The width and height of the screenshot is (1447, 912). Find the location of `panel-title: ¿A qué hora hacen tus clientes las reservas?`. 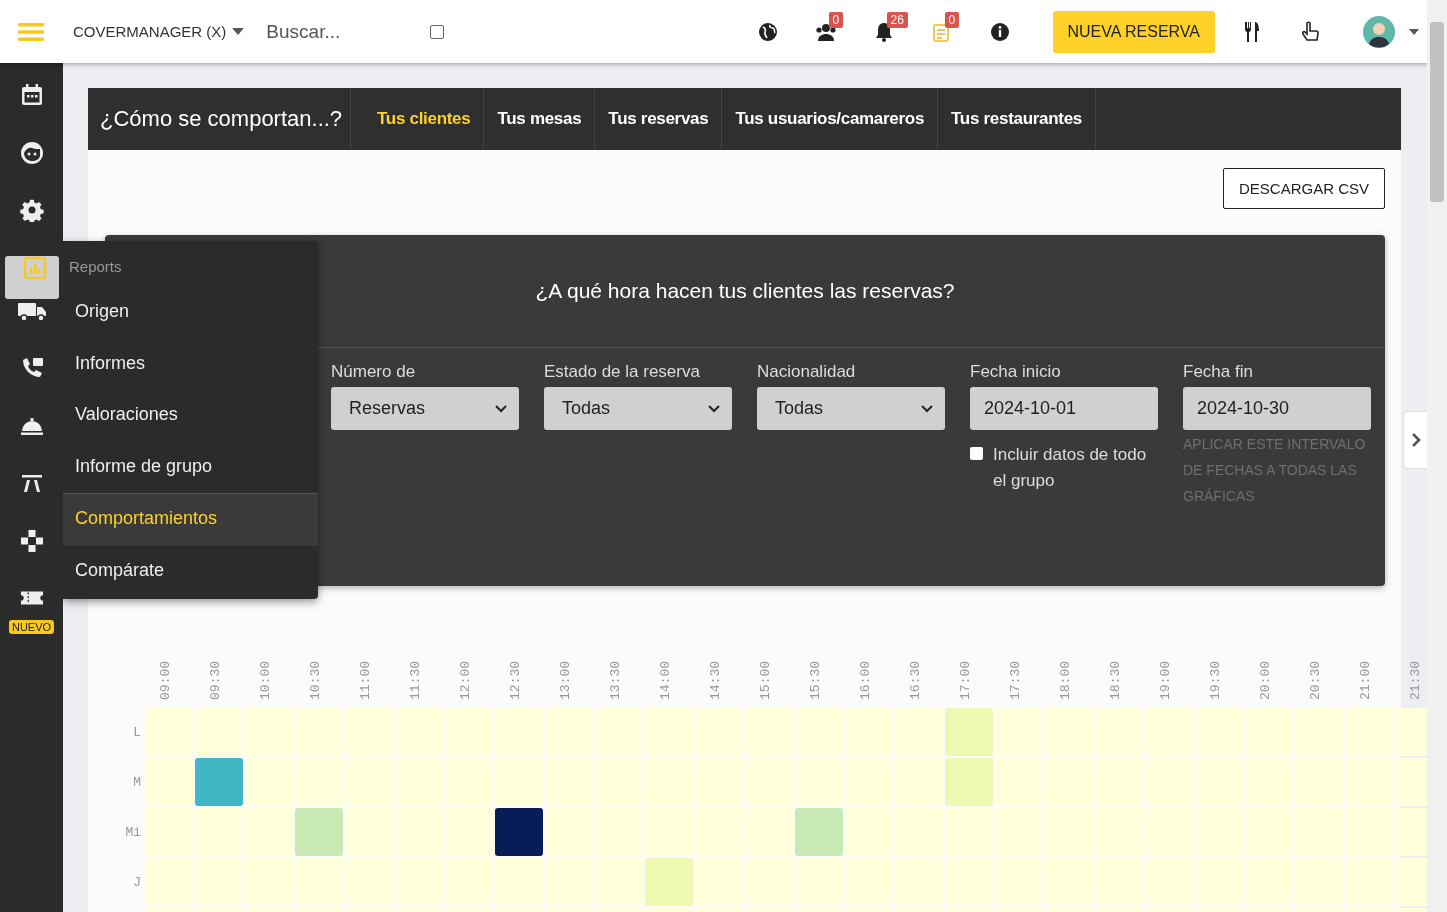

panel-title: ¿A qué hora hacen tus clientes las reservas? is located at coordinates (745, 291).